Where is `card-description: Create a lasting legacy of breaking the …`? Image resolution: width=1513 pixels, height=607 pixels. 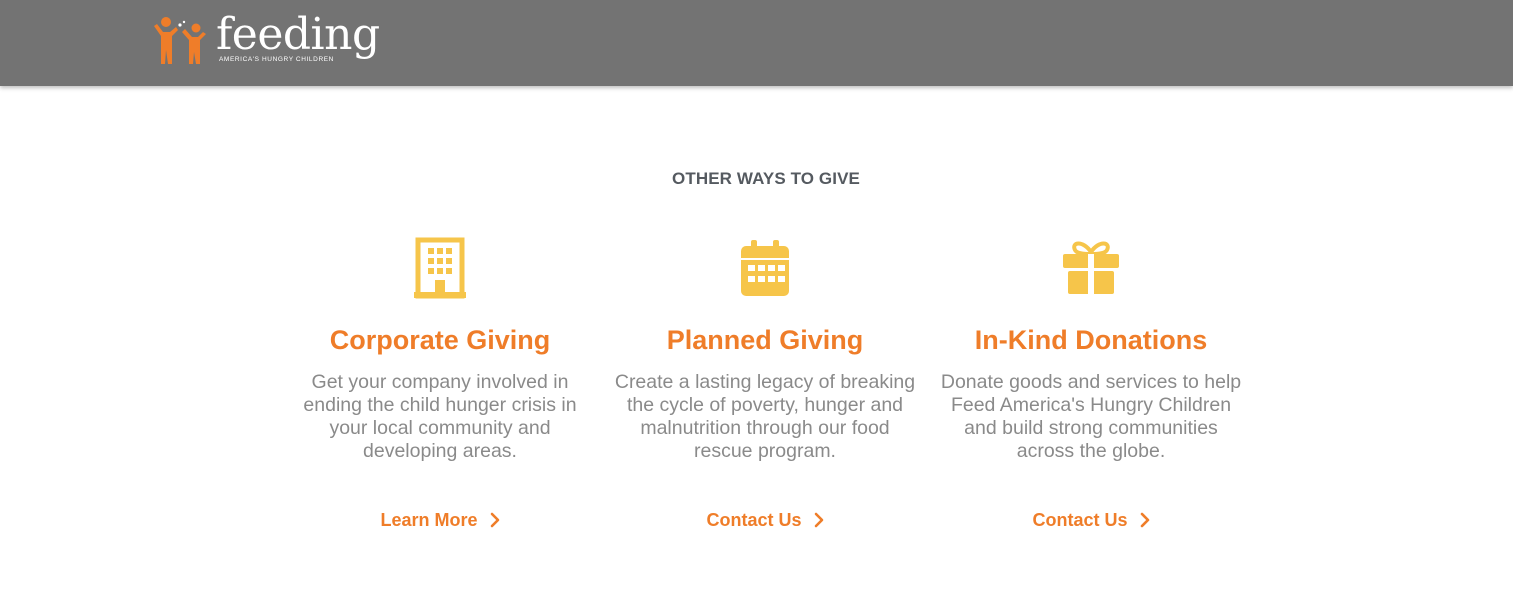 card-description: Create a lasting legacy of breaking the … is located at coordinates (765, 416).